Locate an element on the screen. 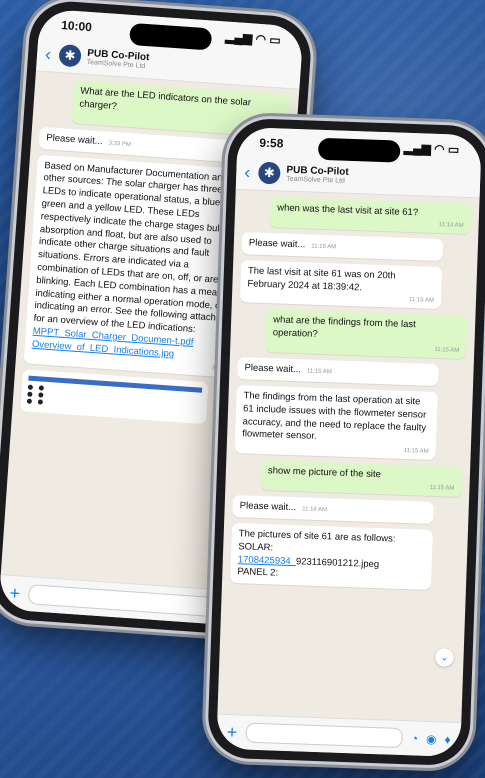 This screenshot has height=778, width=485. scroll-down-icon: ⌄ is located at coordinates (444, 657).